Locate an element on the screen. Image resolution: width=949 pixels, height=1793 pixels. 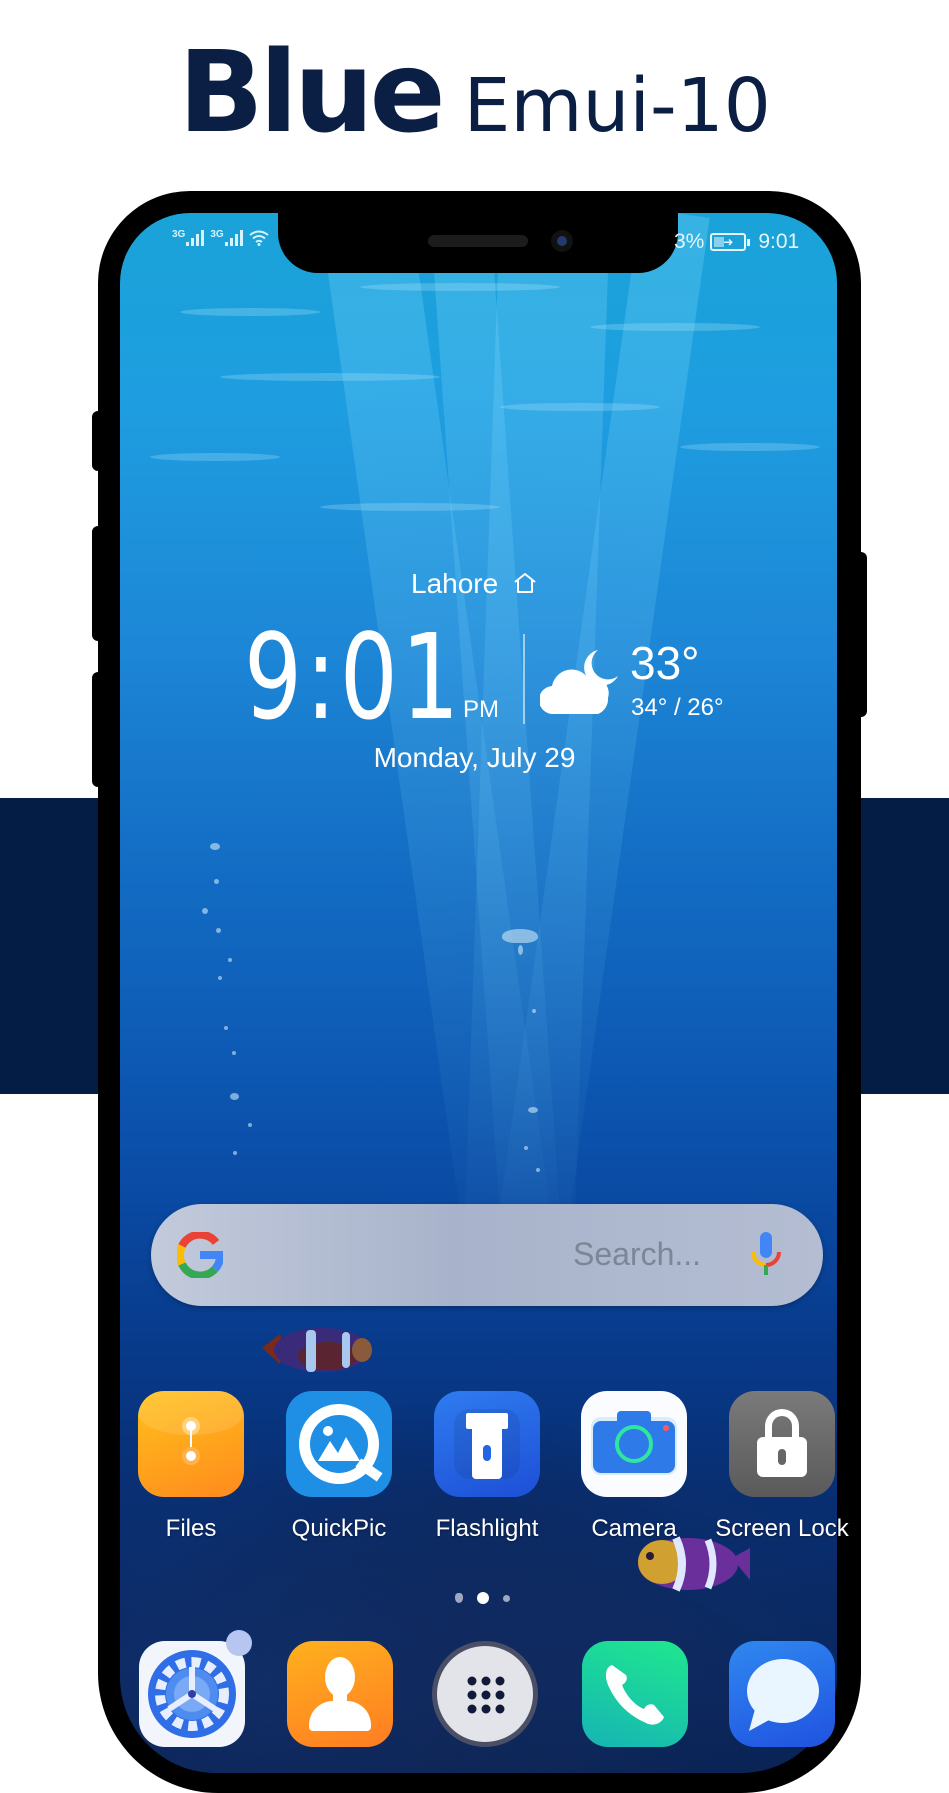
microphone-icon is located at coordinates (766, 1255).